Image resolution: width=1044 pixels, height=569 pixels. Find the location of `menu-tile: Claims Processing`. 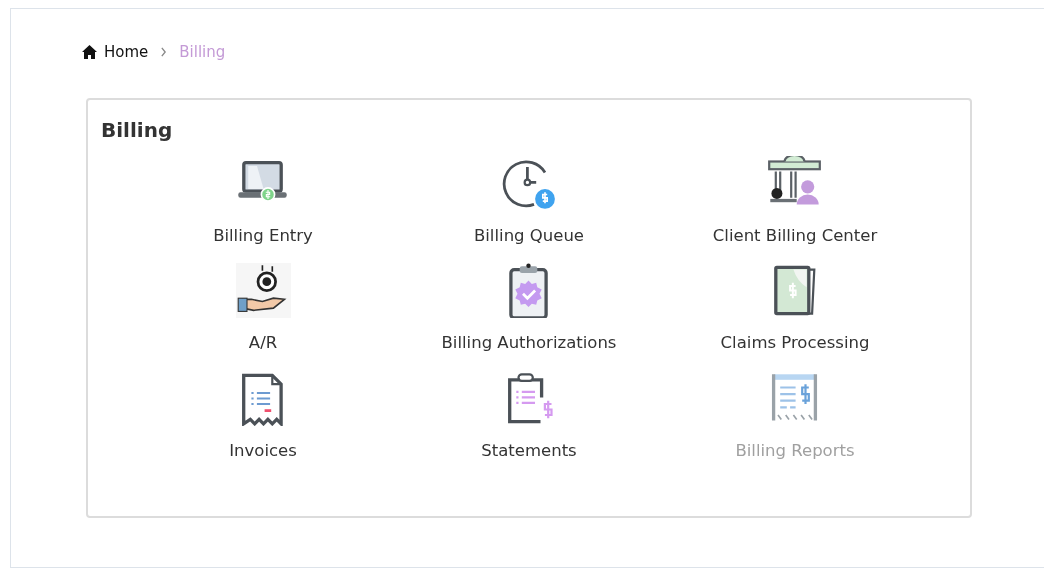

menu-tile: Claims Processing is located at coordinates (795, 308).